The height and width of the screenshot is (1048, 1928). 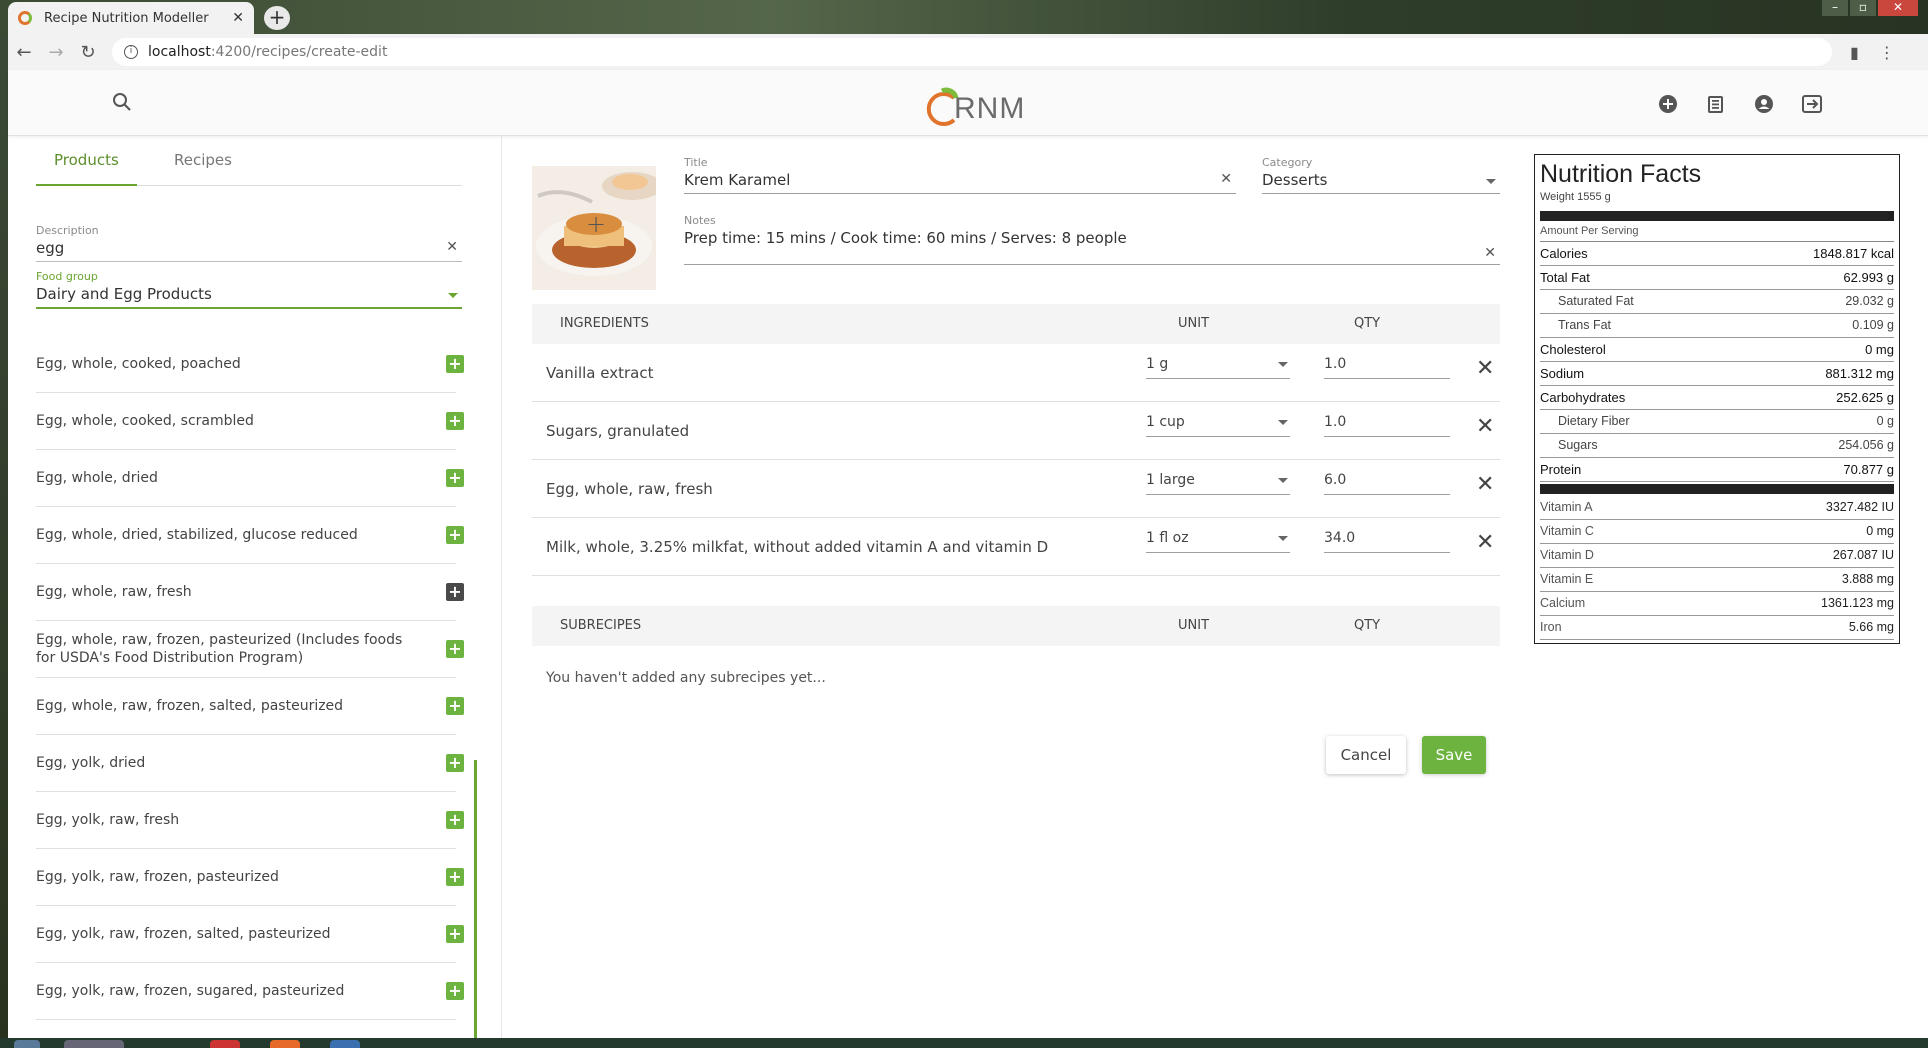 What do you see at coordinates (1167, 538) in the screenshot?
I see `unit-value: 1 fl oz` at bounding box center [1167, 538].